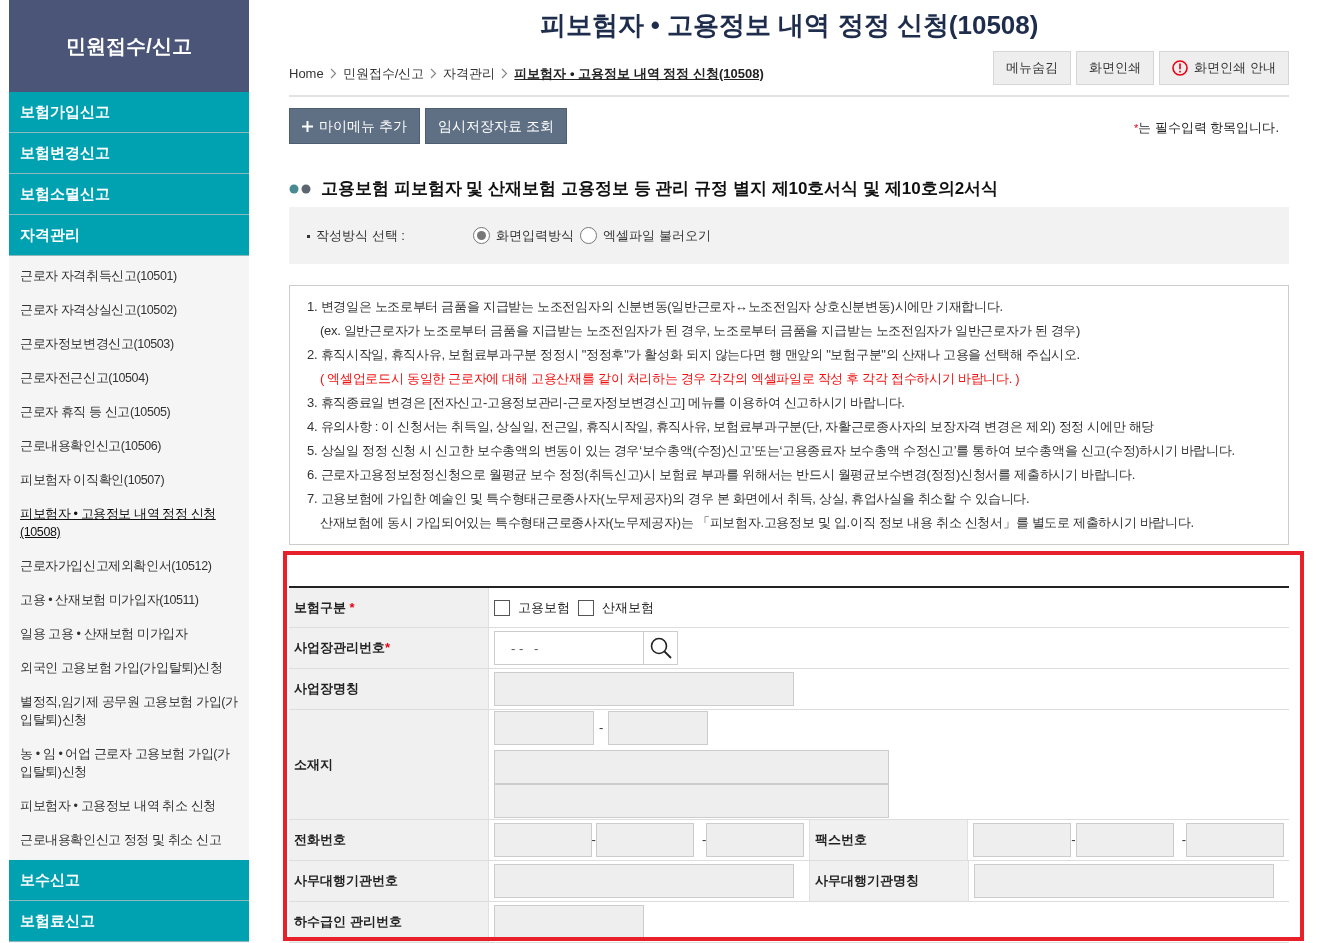  I want to click on sidebar-item: 근로자 자격취득신고(10501), so click(129, 276).